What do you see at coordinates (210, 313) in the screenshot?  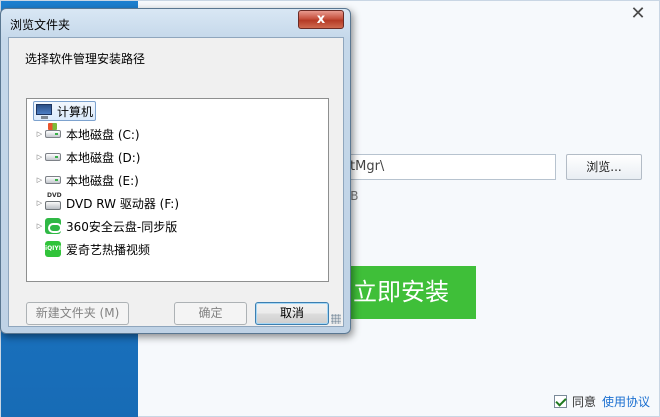 I see `ok-button: 确定` at bounding box center [210, 313].